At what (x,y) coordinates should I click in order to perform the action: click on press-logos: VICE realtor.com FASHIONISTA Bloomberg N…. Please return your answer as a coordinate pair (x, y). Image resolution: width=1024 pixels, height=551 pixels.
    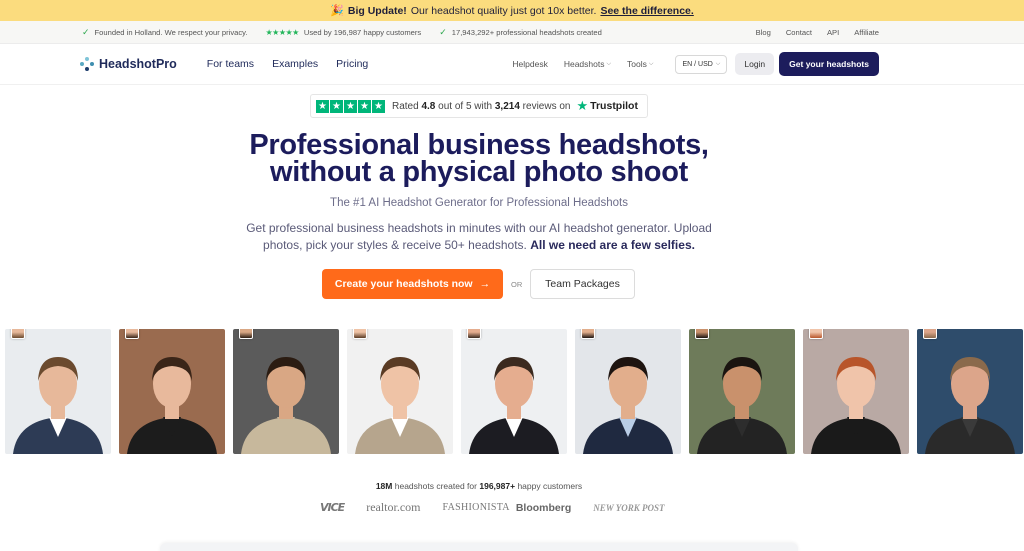
    Looking at the image, I should click on (492, 507).